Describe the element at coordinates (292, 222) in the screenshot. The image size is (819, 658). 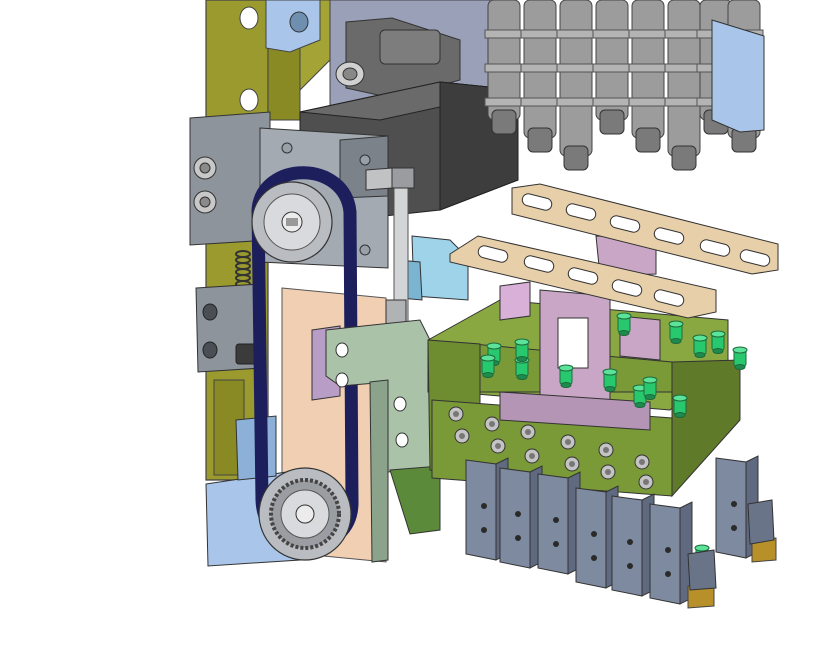
I see `drive-pulley-icon` at that location.